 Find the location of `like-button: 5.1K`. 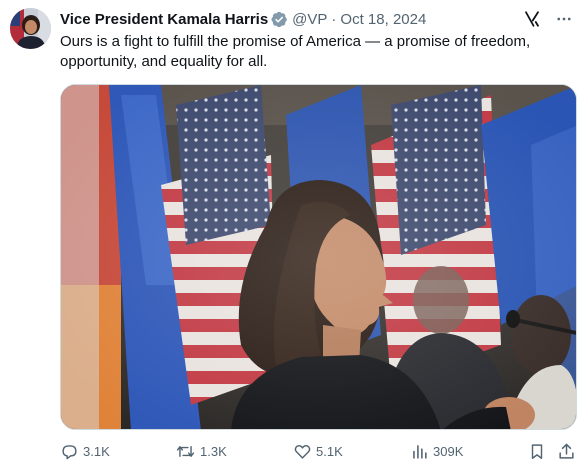

like-button: 5.1K is located at coordinates (318, 451).